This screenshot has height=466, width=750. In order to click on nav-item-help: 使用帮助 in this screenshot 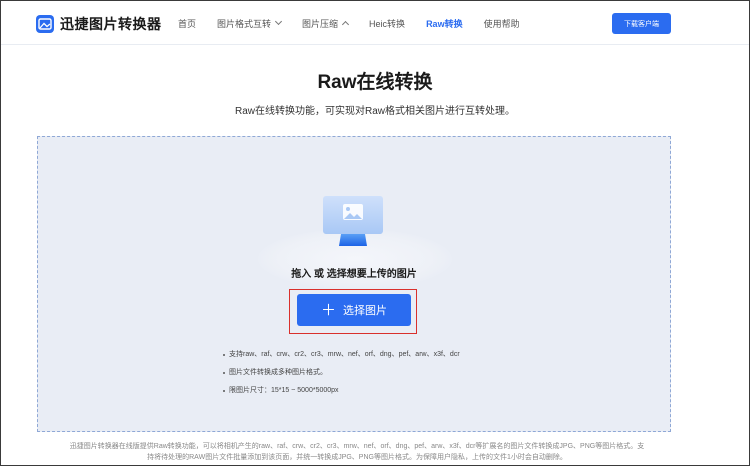, I will do `click(502, 23)`.